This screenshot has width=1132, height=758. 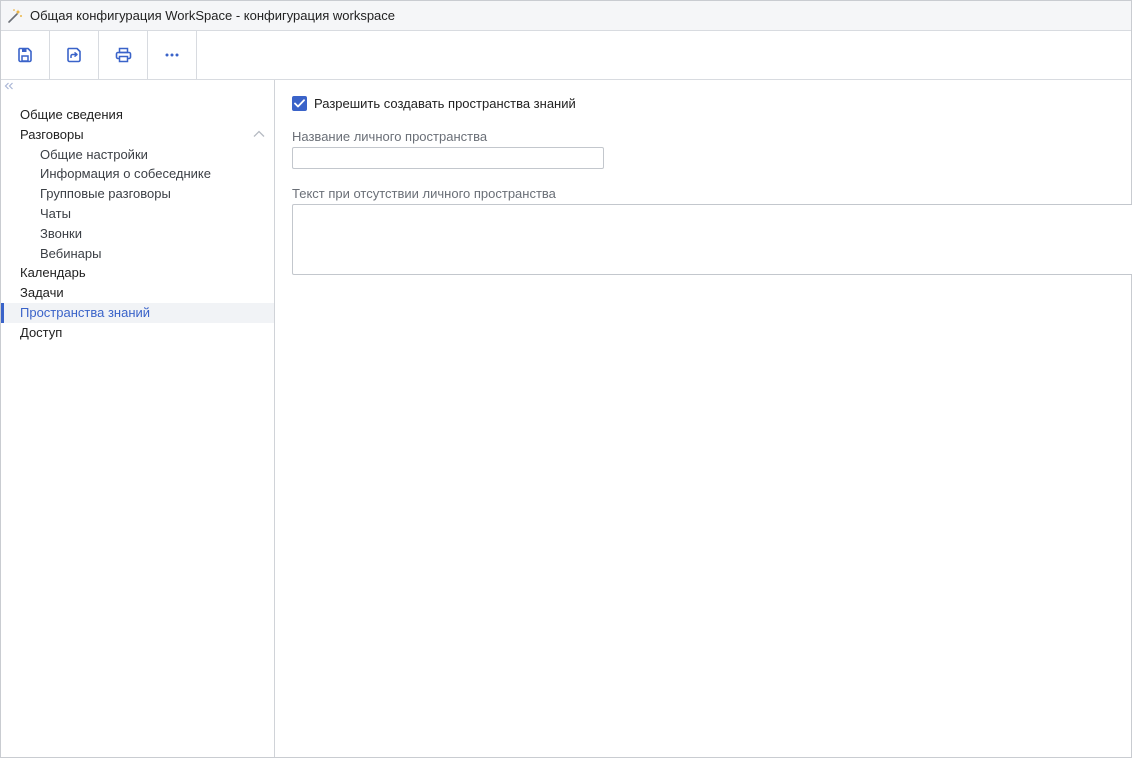 What do you see at coordinates (137, 333) in the screenshot?
I see `sidebar-item-access: Доступ` at bounding box center [137, 333].